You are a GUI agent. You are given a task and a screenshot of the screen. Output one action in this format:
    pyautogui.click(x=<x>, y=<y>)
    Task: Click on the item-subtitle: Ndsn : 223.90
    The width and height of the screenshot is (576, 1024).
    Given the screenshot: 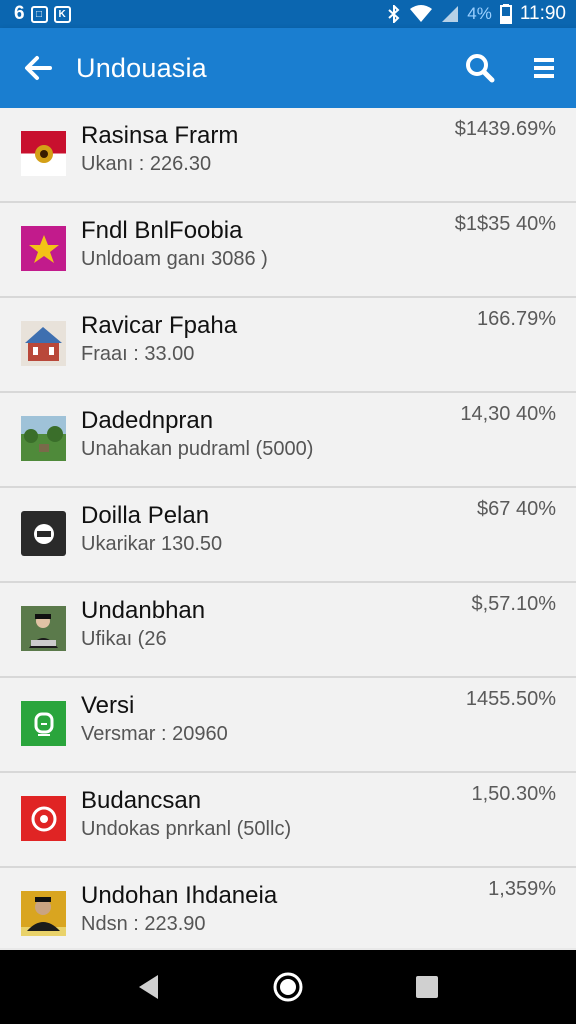 What is the action you would take?
    pyautogui.click(x=143, y=924)
    